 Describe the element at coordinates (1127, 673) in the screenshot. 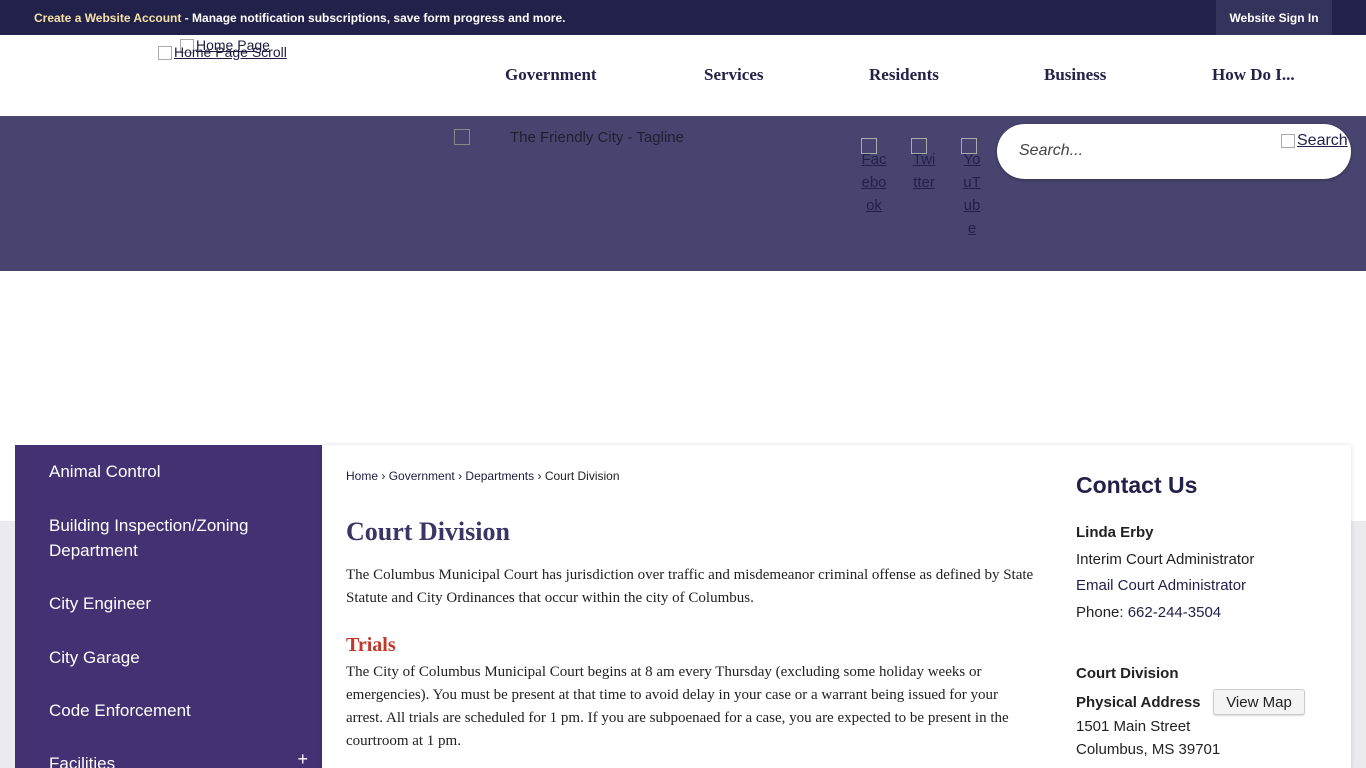

I see `department-name: Court Division` at that location.